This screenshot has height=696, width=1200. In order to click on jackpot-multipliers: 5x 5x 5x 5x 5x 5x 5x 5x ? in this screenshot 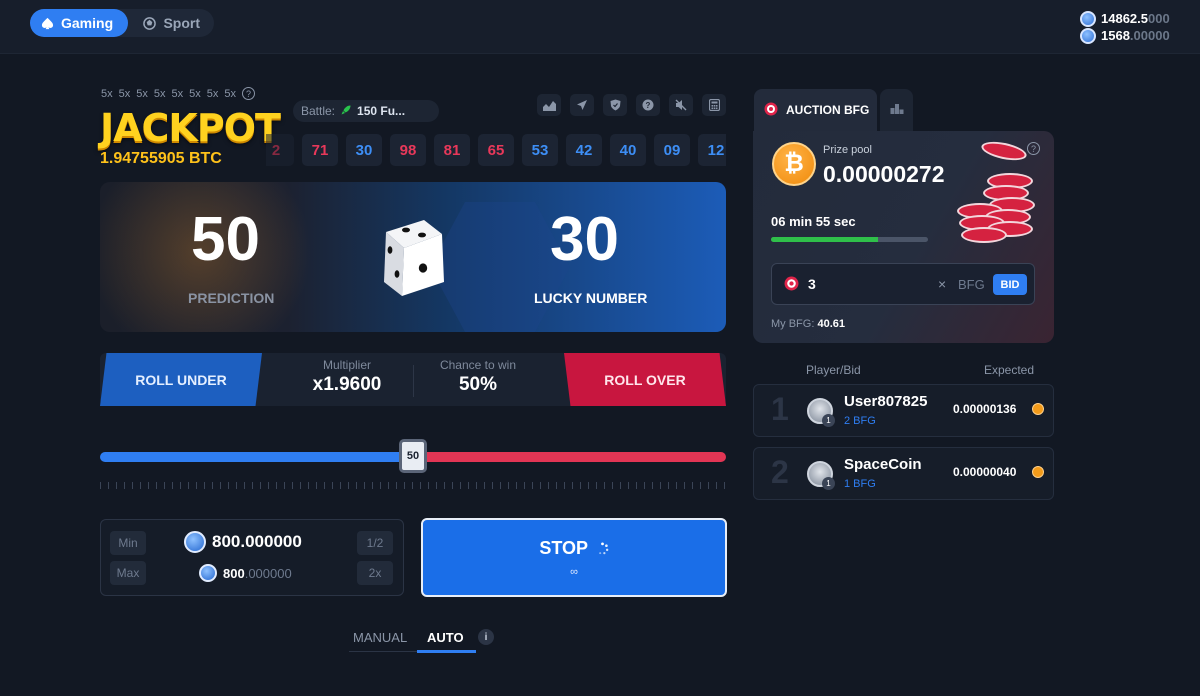, I will do `click(178, 93)`.